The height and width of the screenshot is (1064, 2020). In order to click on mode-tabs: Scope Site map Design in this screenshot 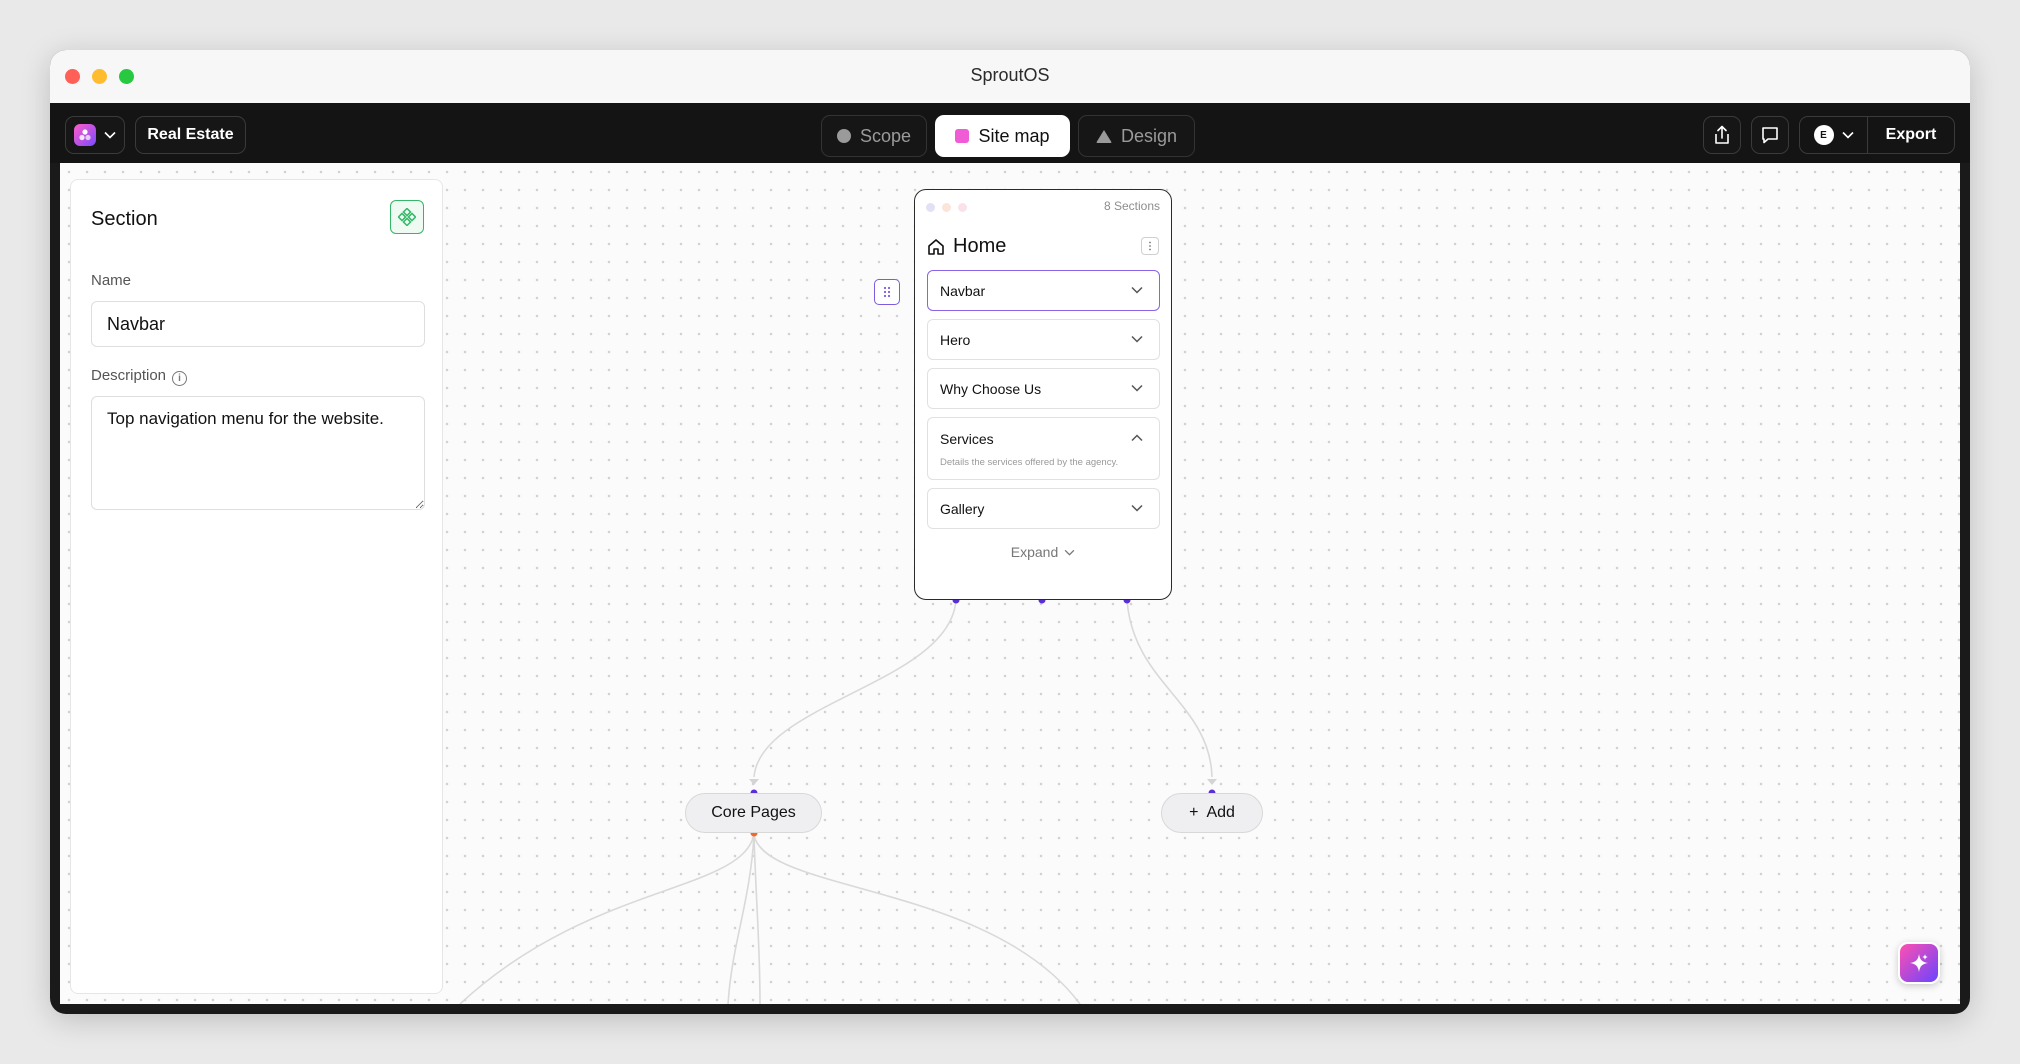, I will do `click(1009, 136)`.